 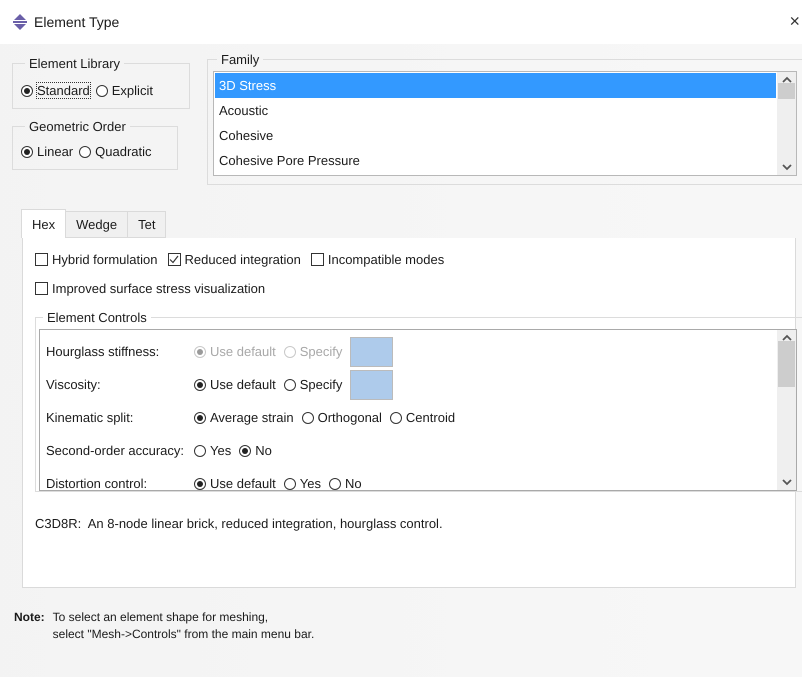 I want to click on control-label: Kinematic split:, so click(x=90, y=417).